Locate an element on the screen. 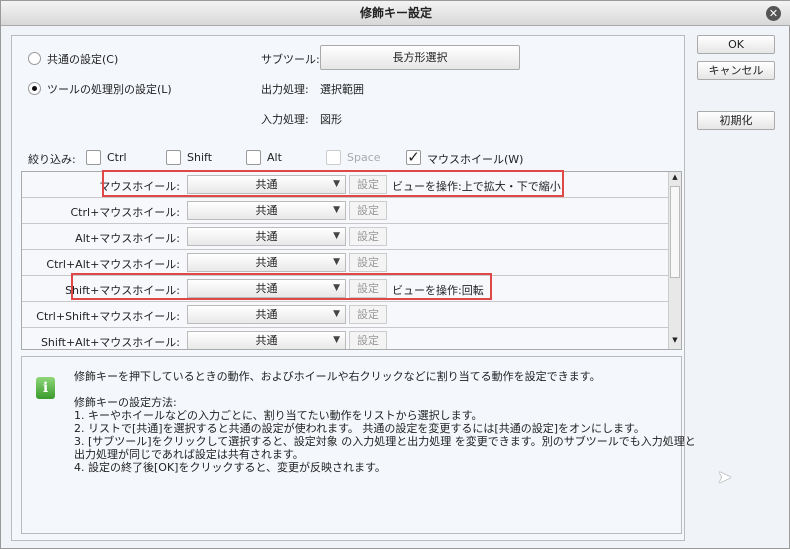  row-label: Ctrl+マウスホイール: is located at coordinates (125, 212).